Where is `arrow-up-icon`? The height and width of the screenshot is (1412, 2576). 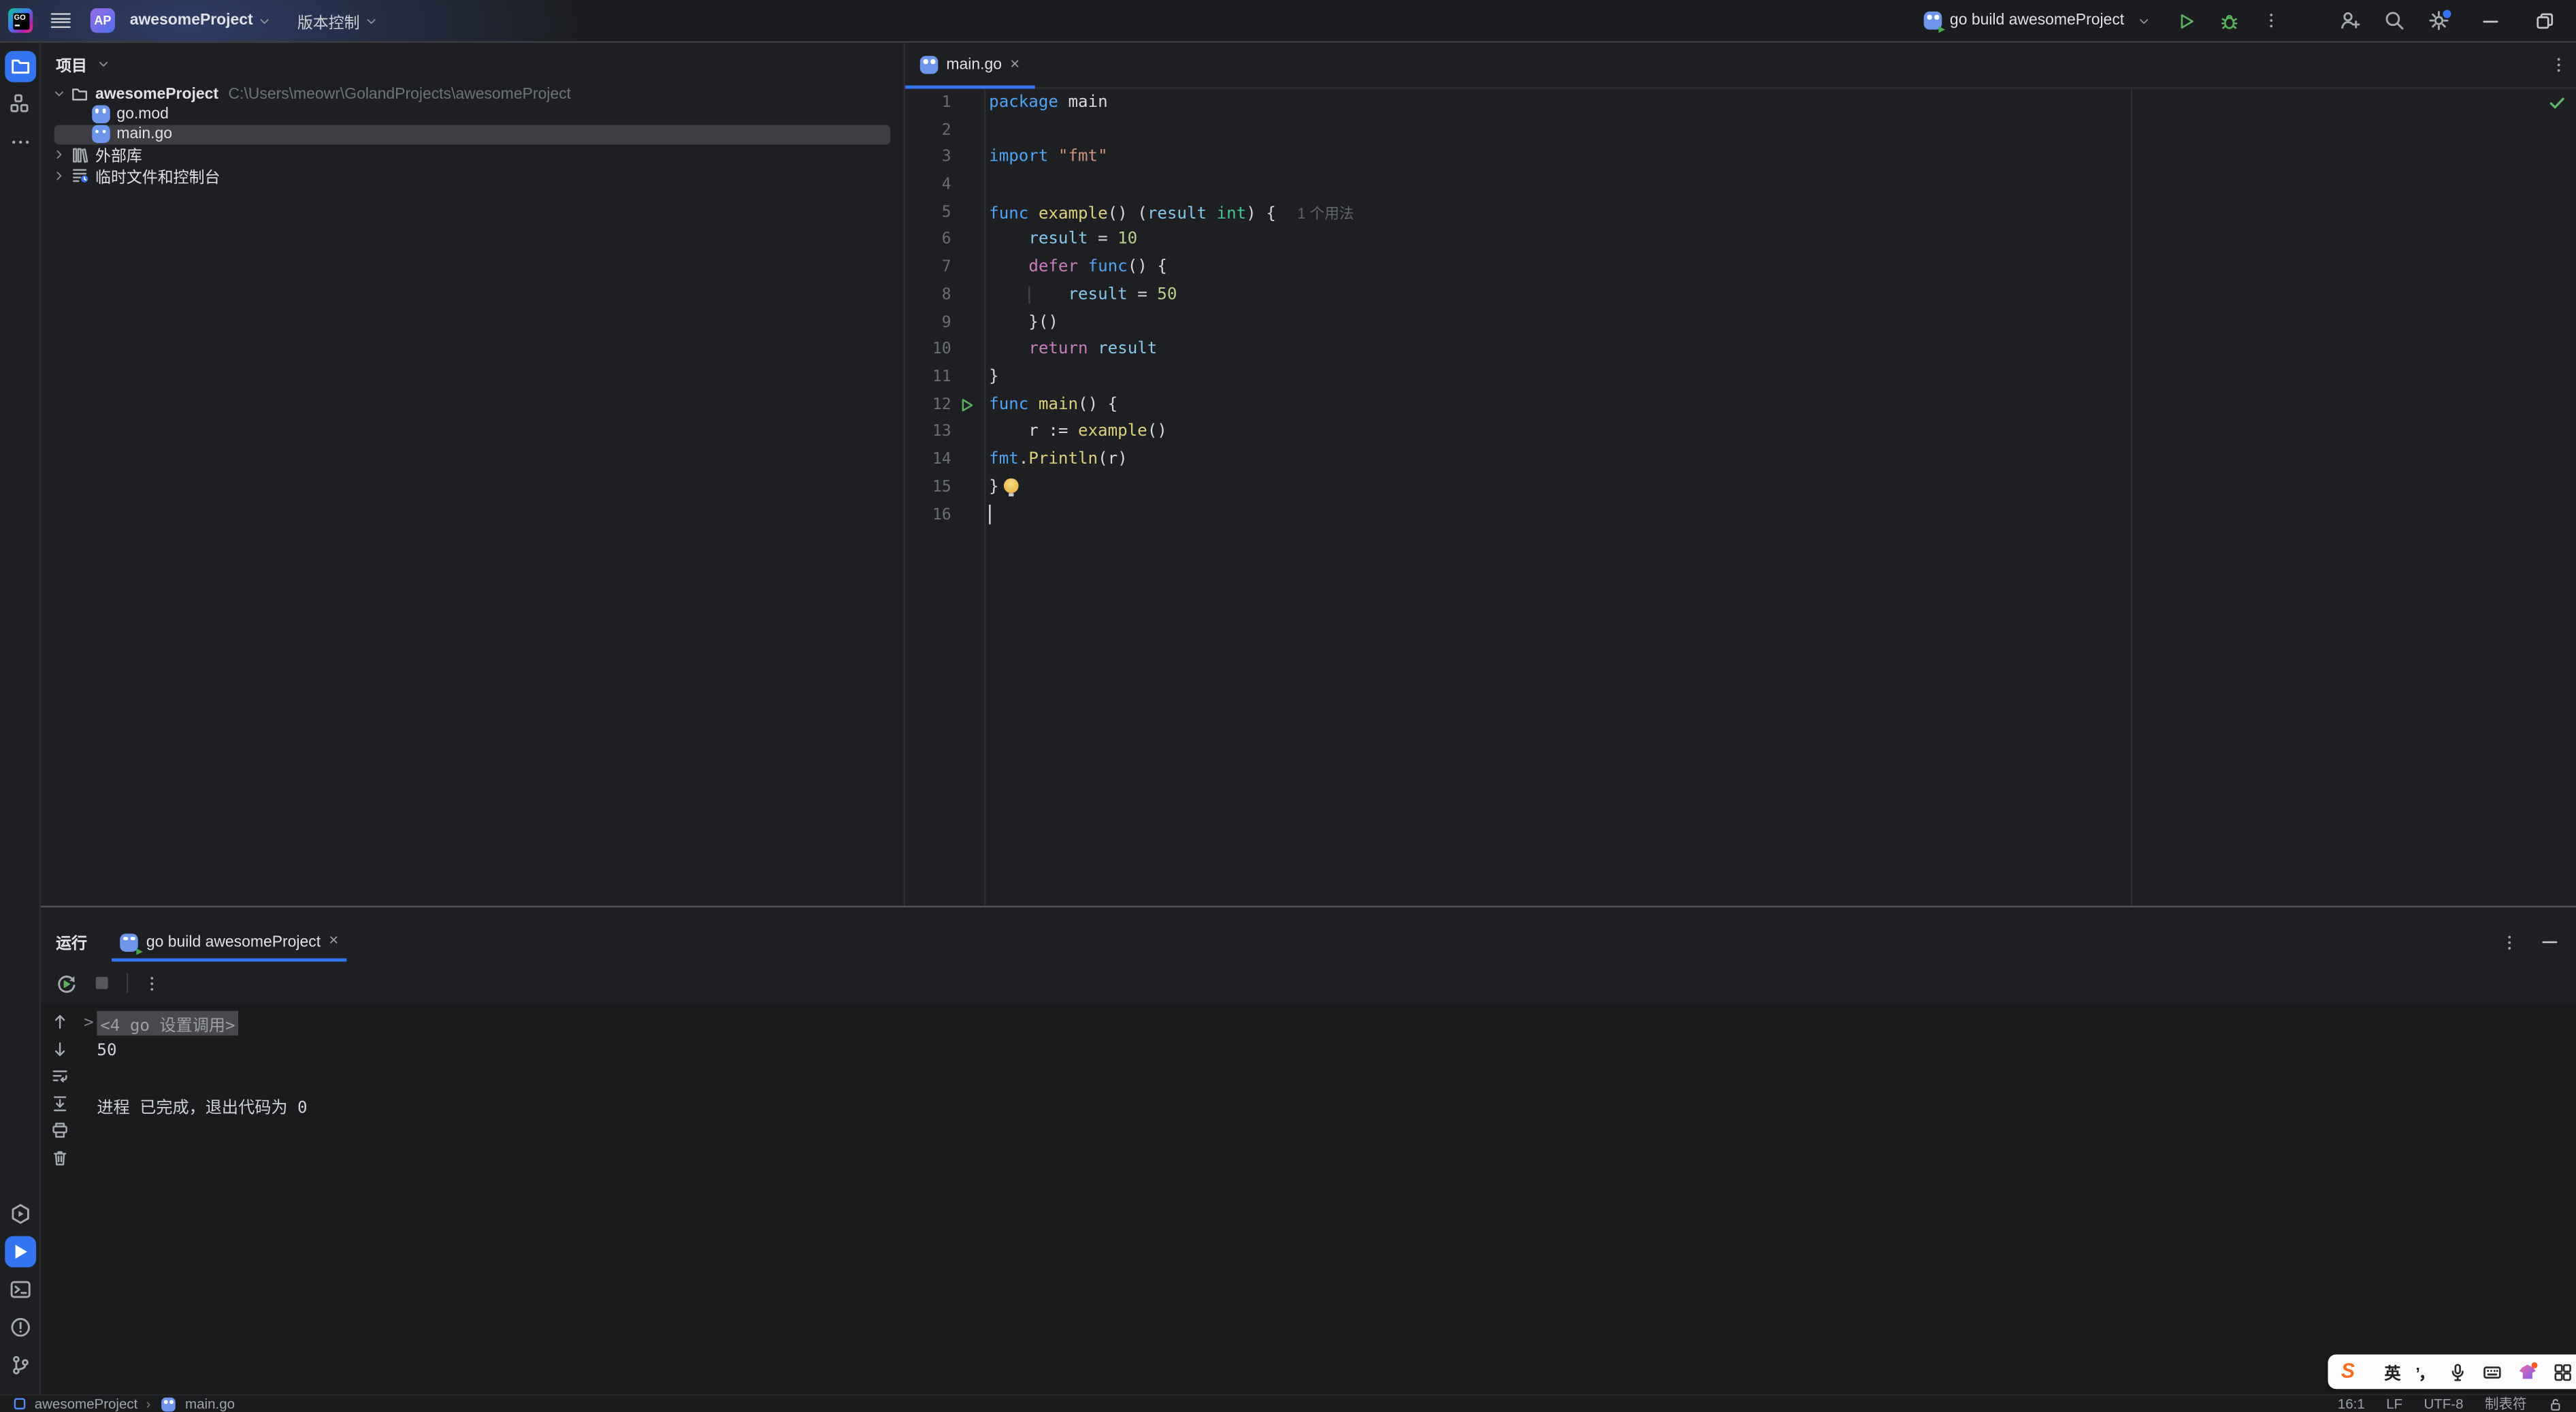 arrow-up-icon is located at coordinates (59, 1021).